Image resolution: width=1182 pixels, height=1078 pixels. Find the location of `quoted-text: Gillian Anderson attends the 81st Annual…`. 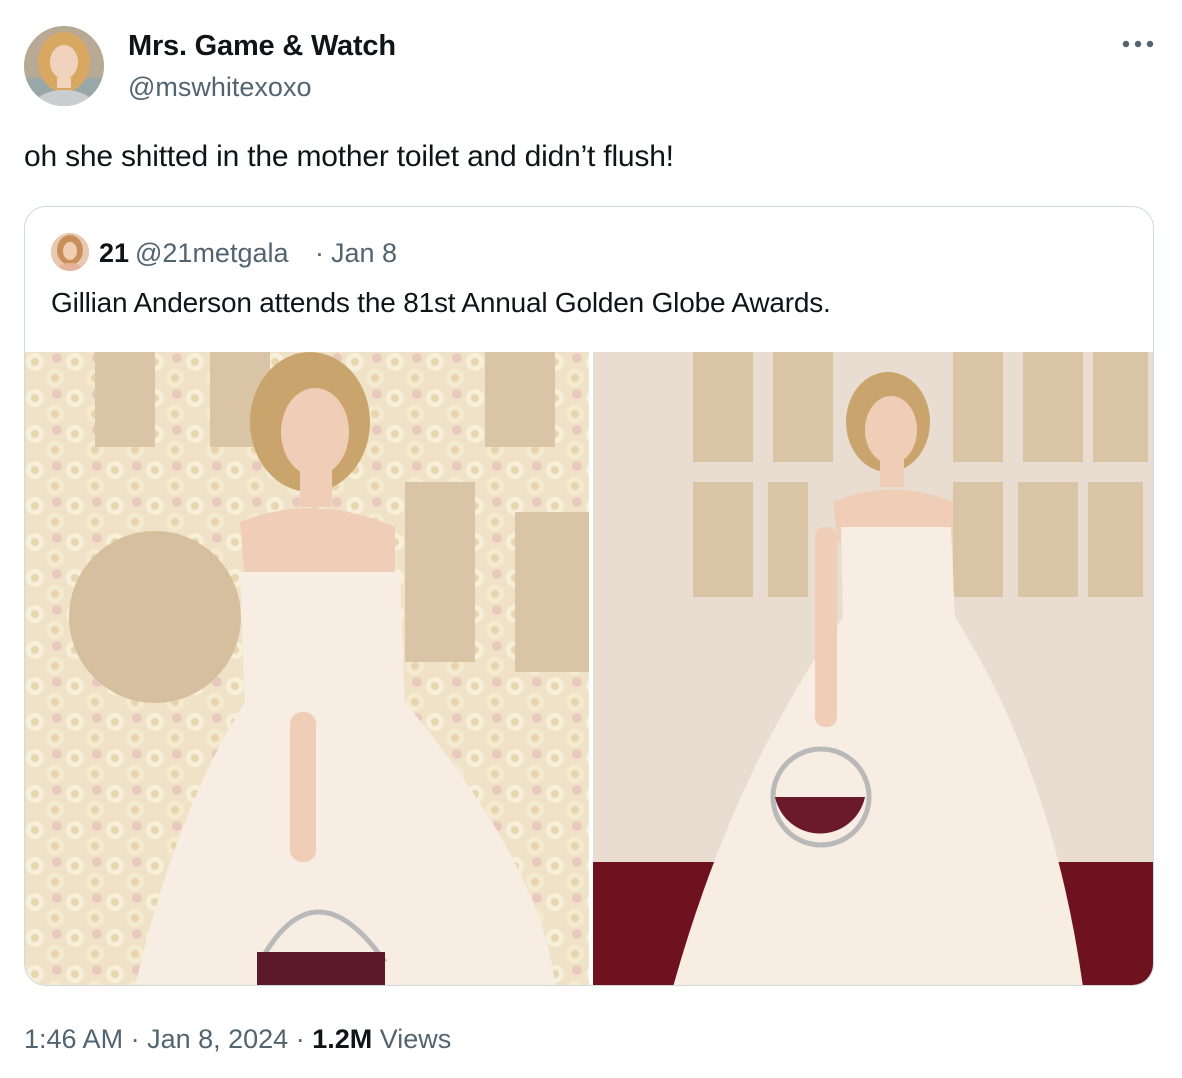

quoted-text: Gillian Anderson attends the 81st Annual… is located at coordinates (441, 302).